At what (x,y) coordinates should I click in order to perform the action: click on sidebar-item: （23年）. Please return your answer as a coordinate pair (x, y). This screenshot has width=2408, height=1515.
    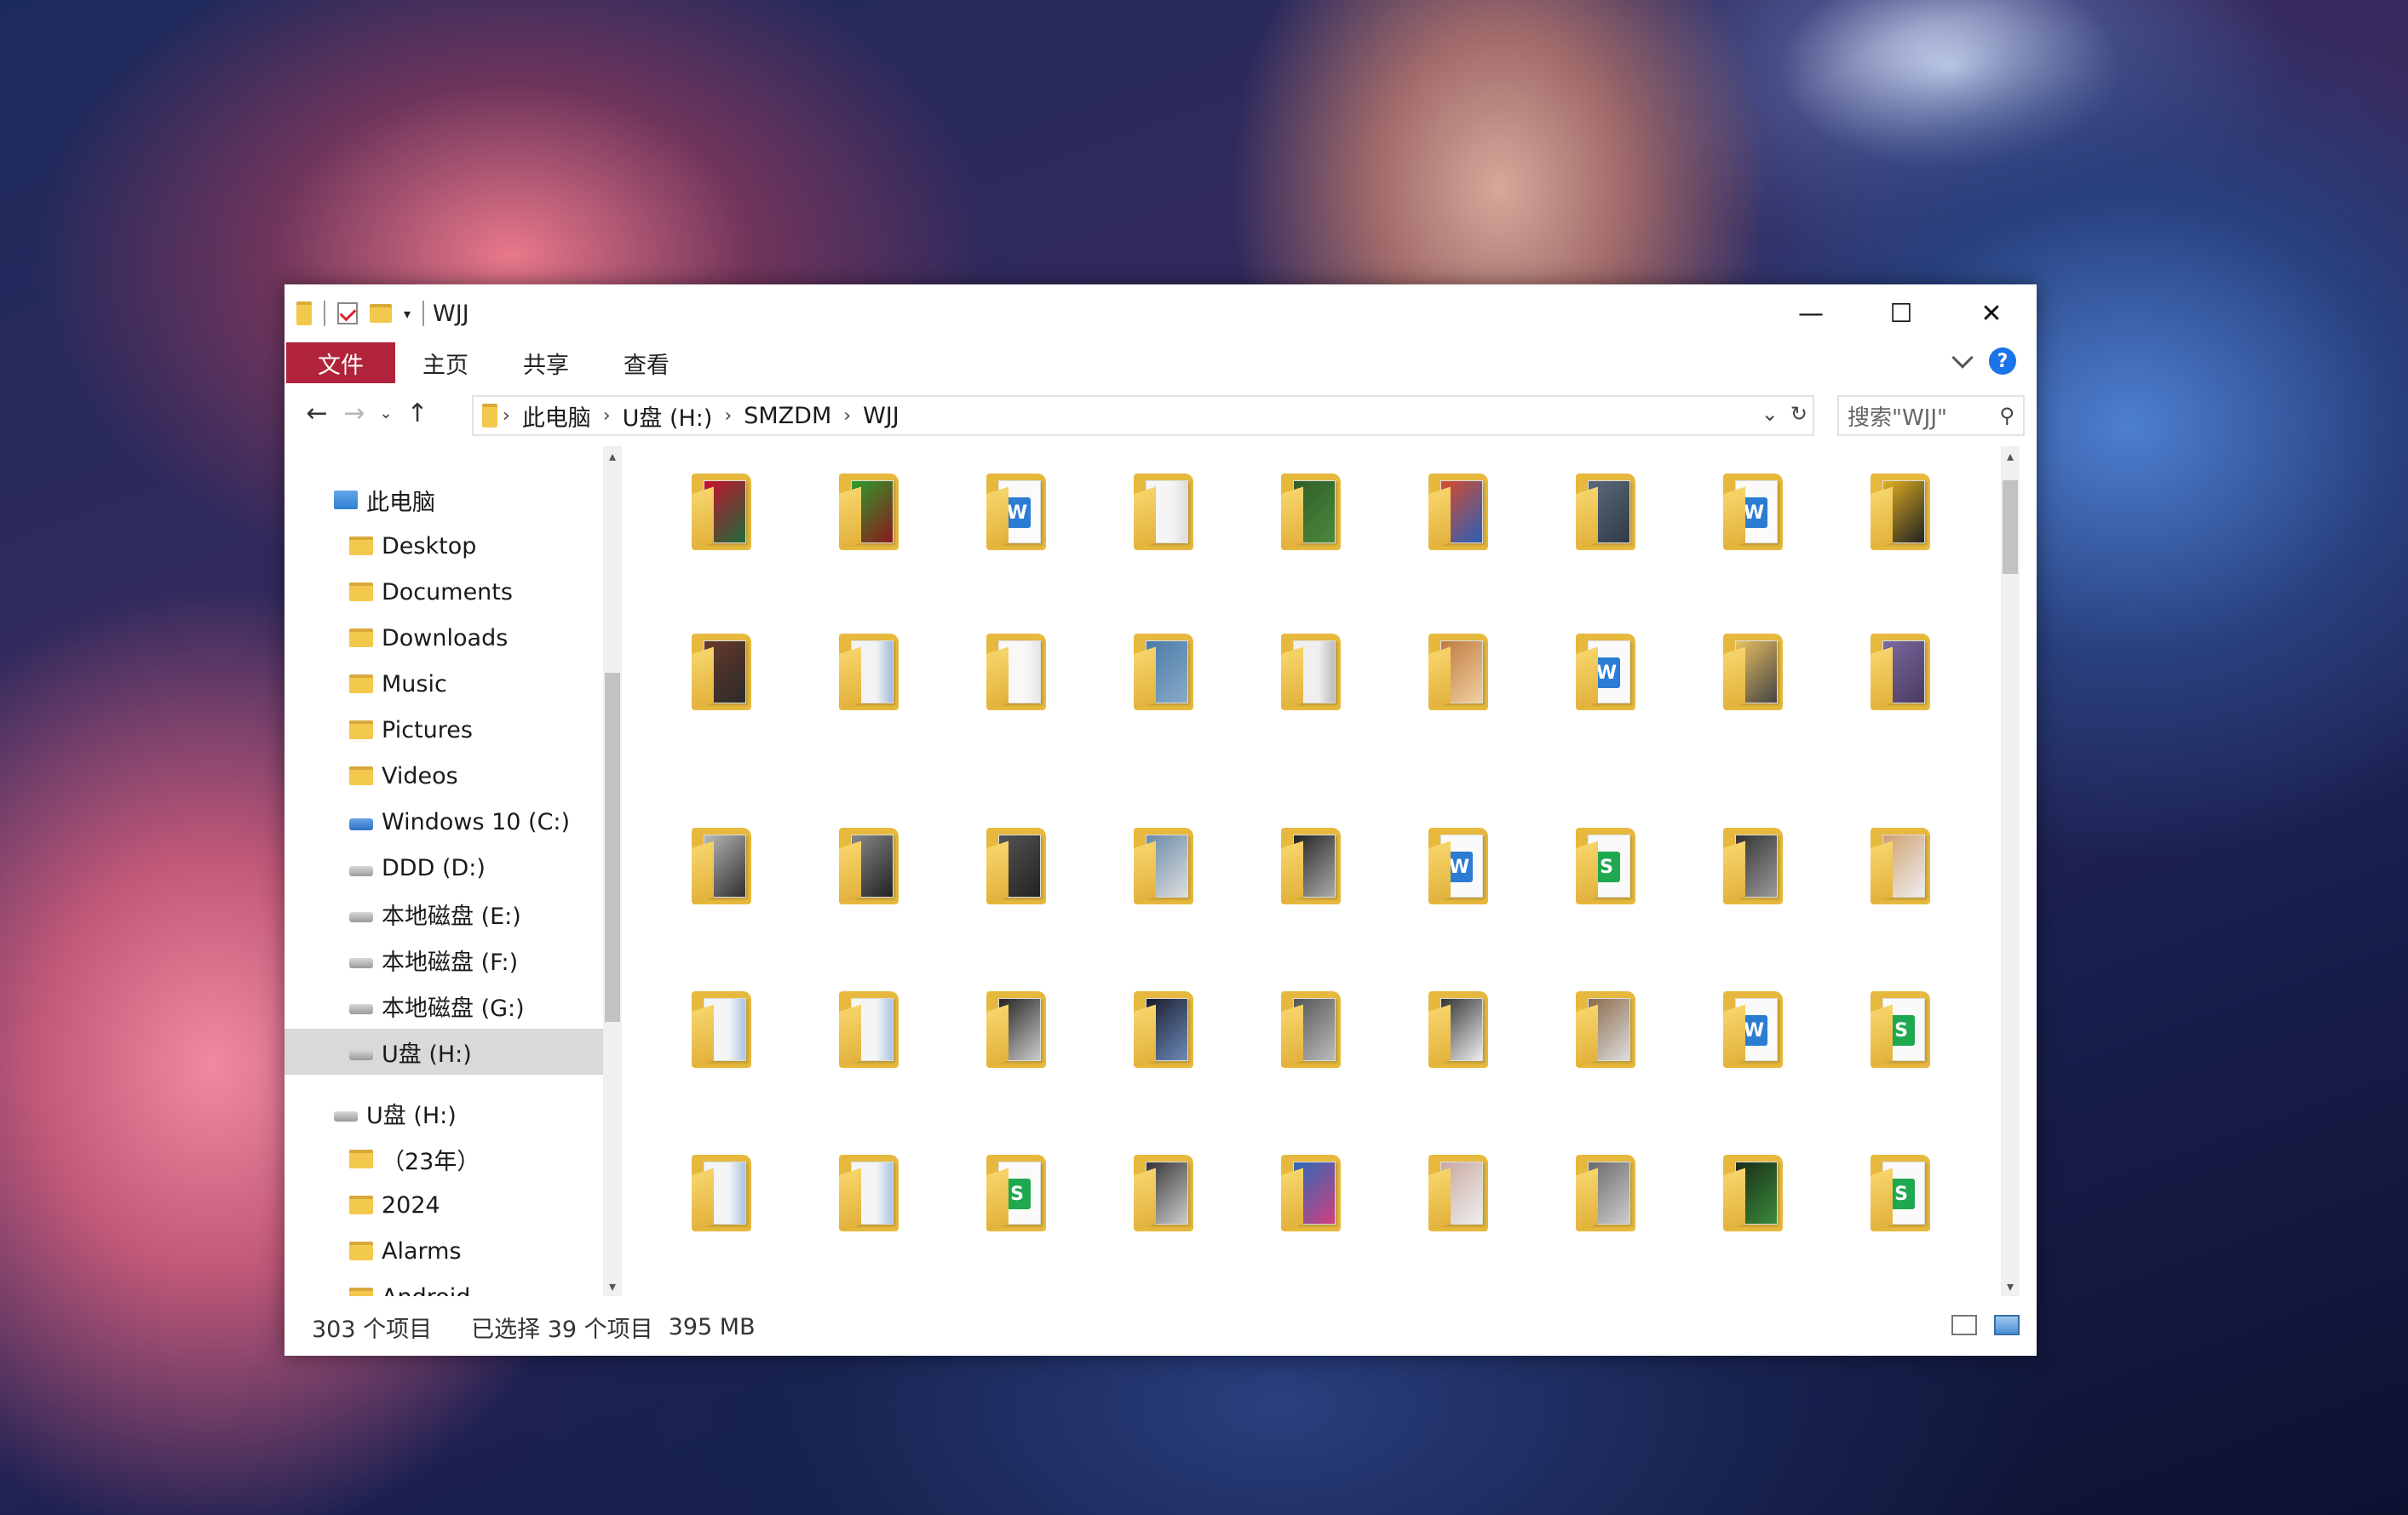
    Looking at the image, I should click on (414, 1159).